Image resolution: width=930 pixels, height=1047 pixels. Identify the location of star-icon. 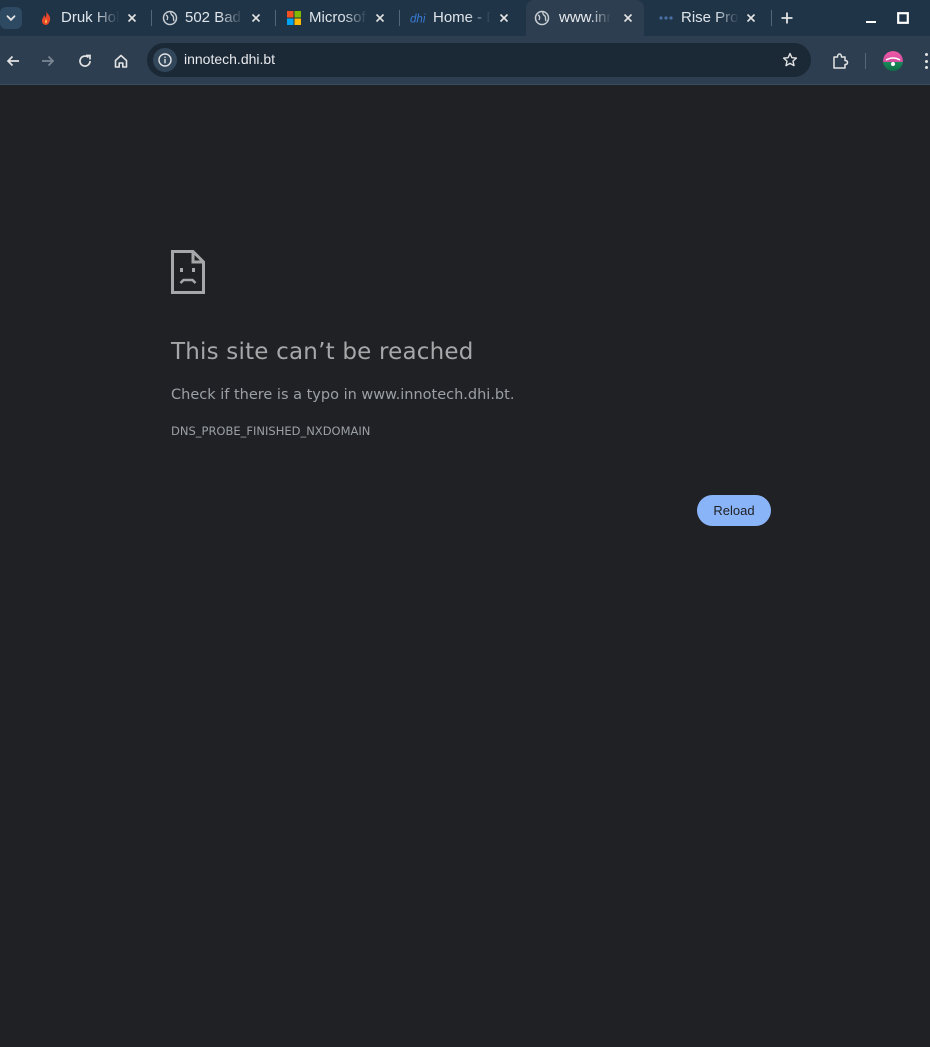
(790, 59).